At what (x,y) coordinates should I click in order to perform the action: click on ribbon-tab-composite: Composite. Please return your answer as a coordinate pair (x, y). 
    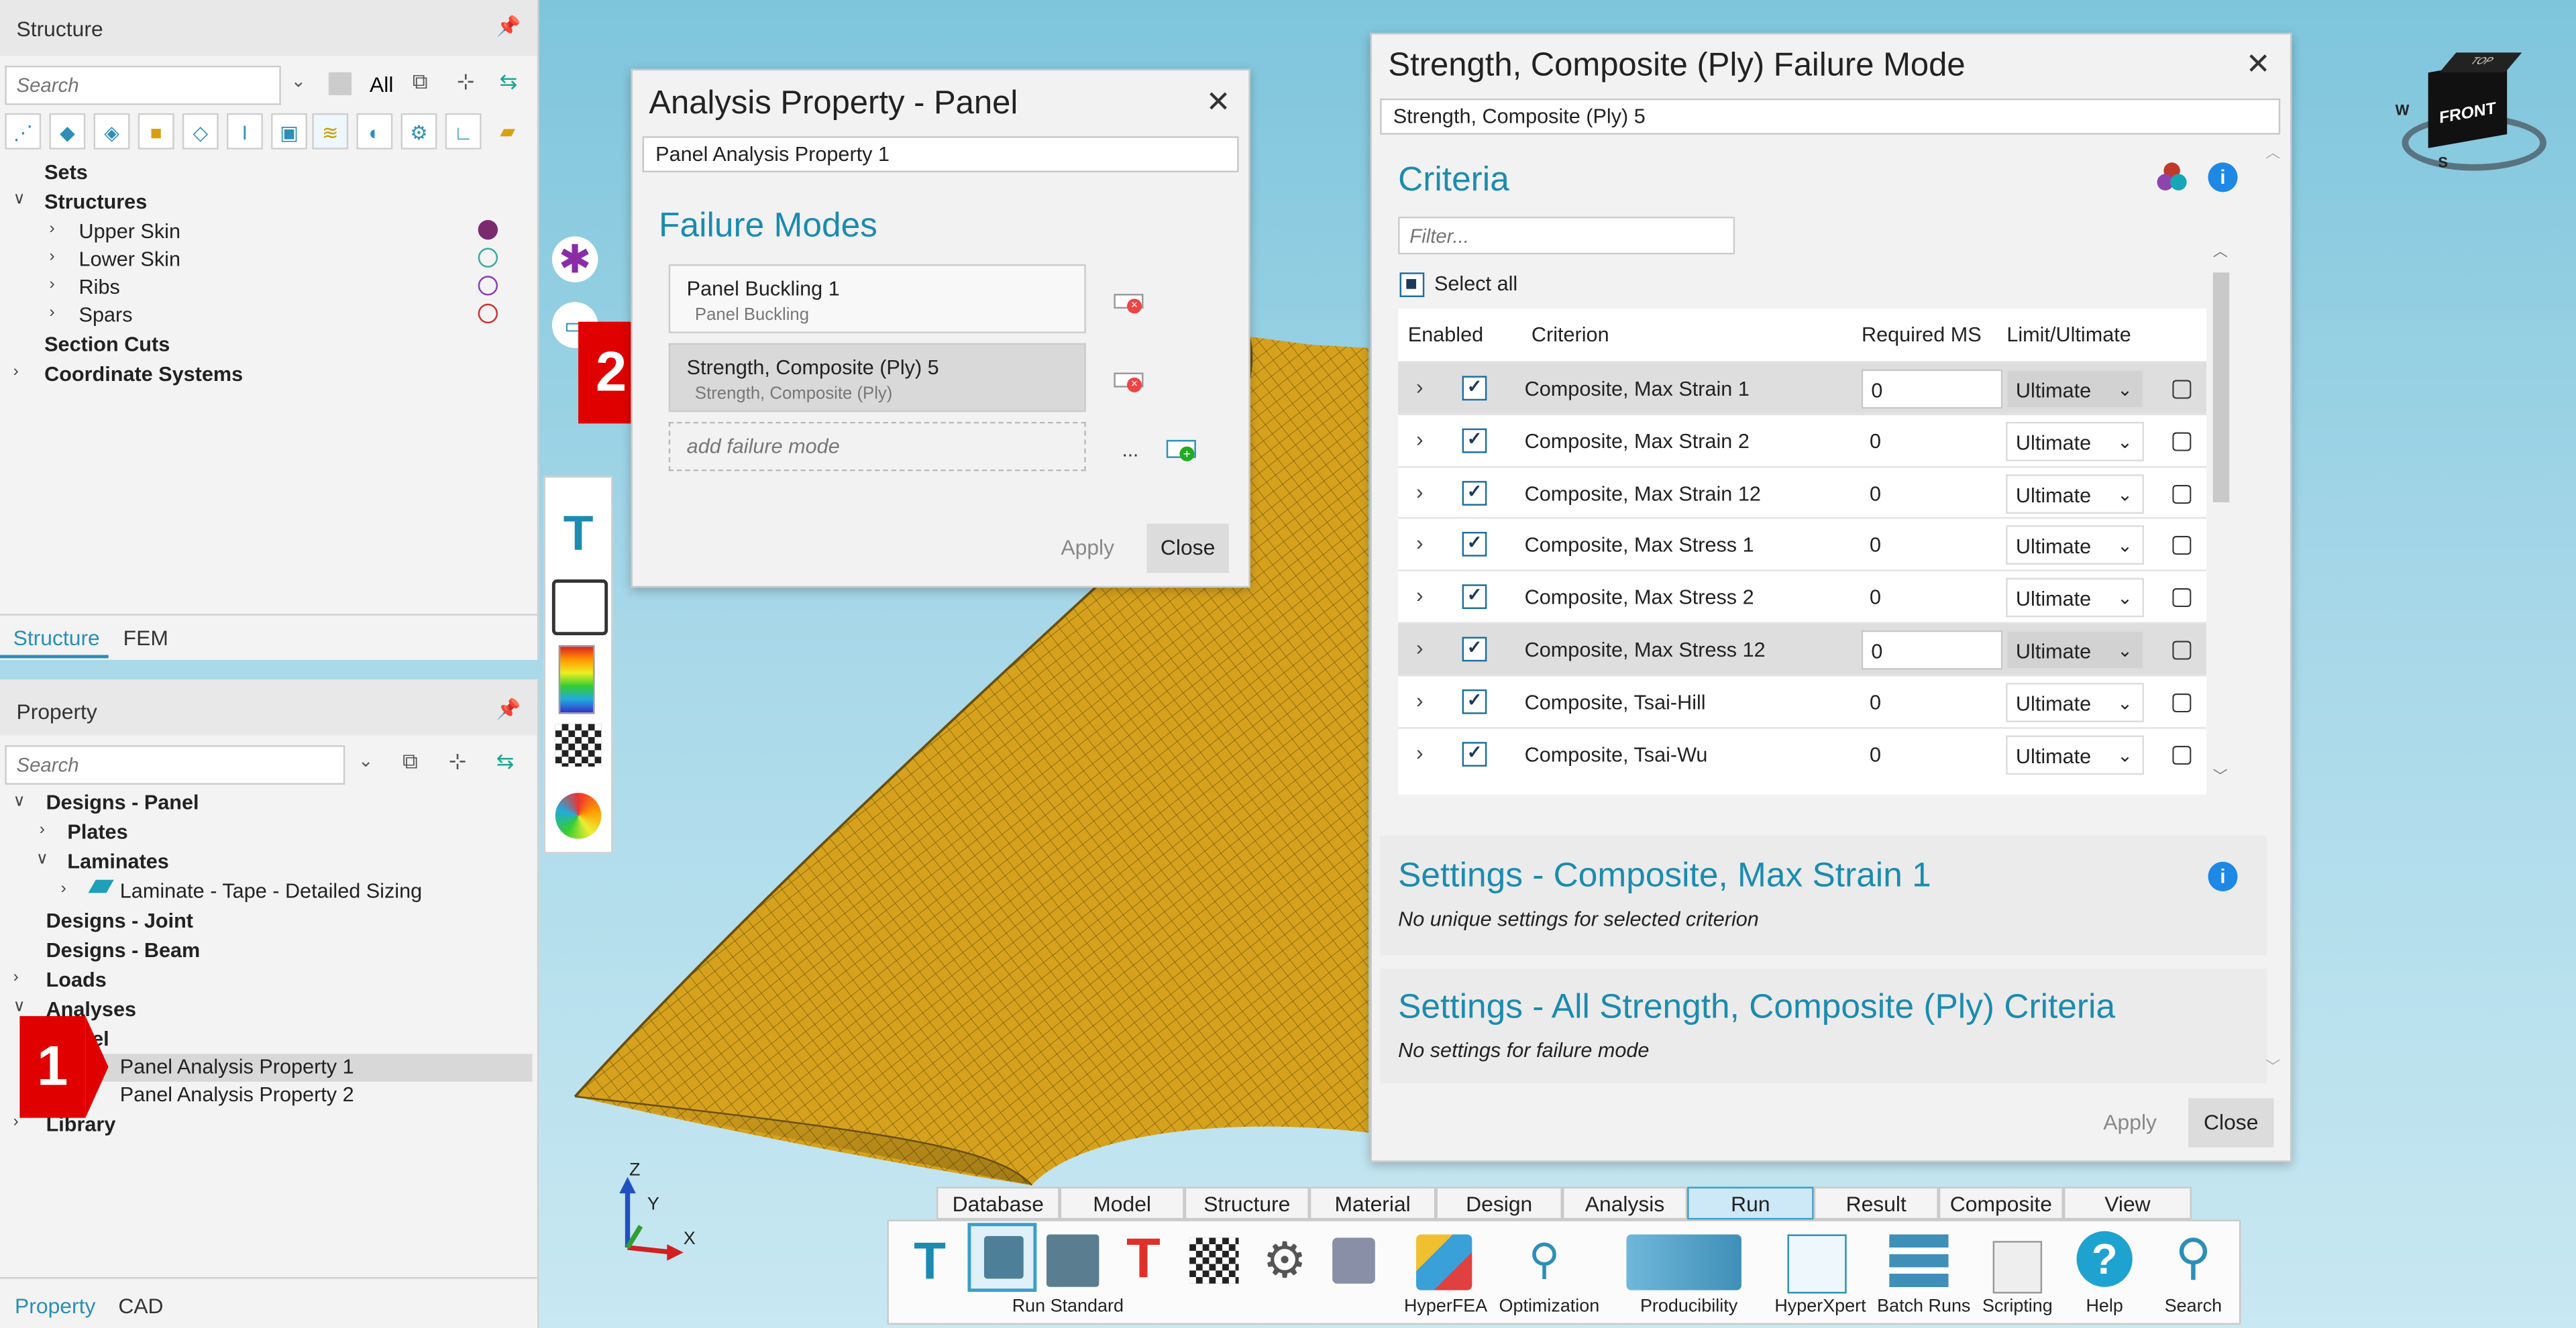
    Looking at the image, I should click on (2000, 1203).